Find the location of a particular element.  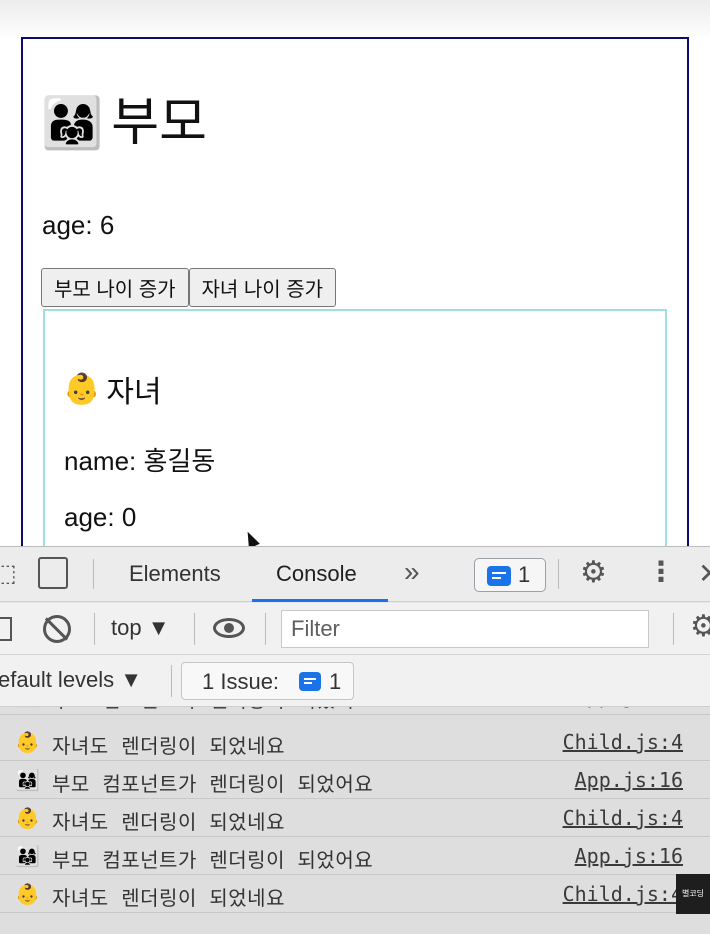

log-levels-dropdown: efault levels ▼ is located at coordinates (71, 680).